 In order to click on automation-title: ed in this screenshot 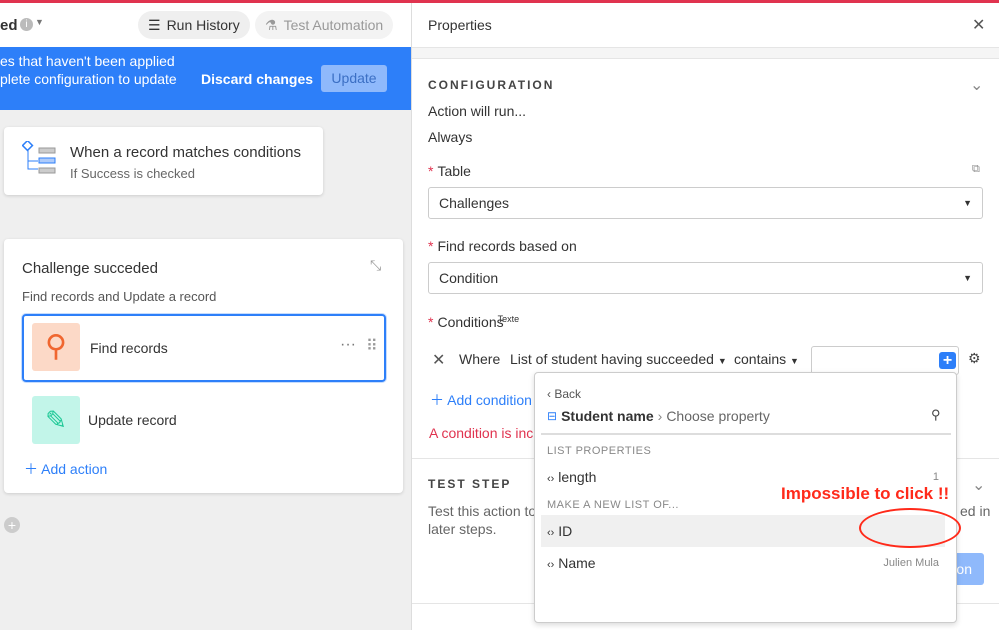, I will do `click(9, 25)`.